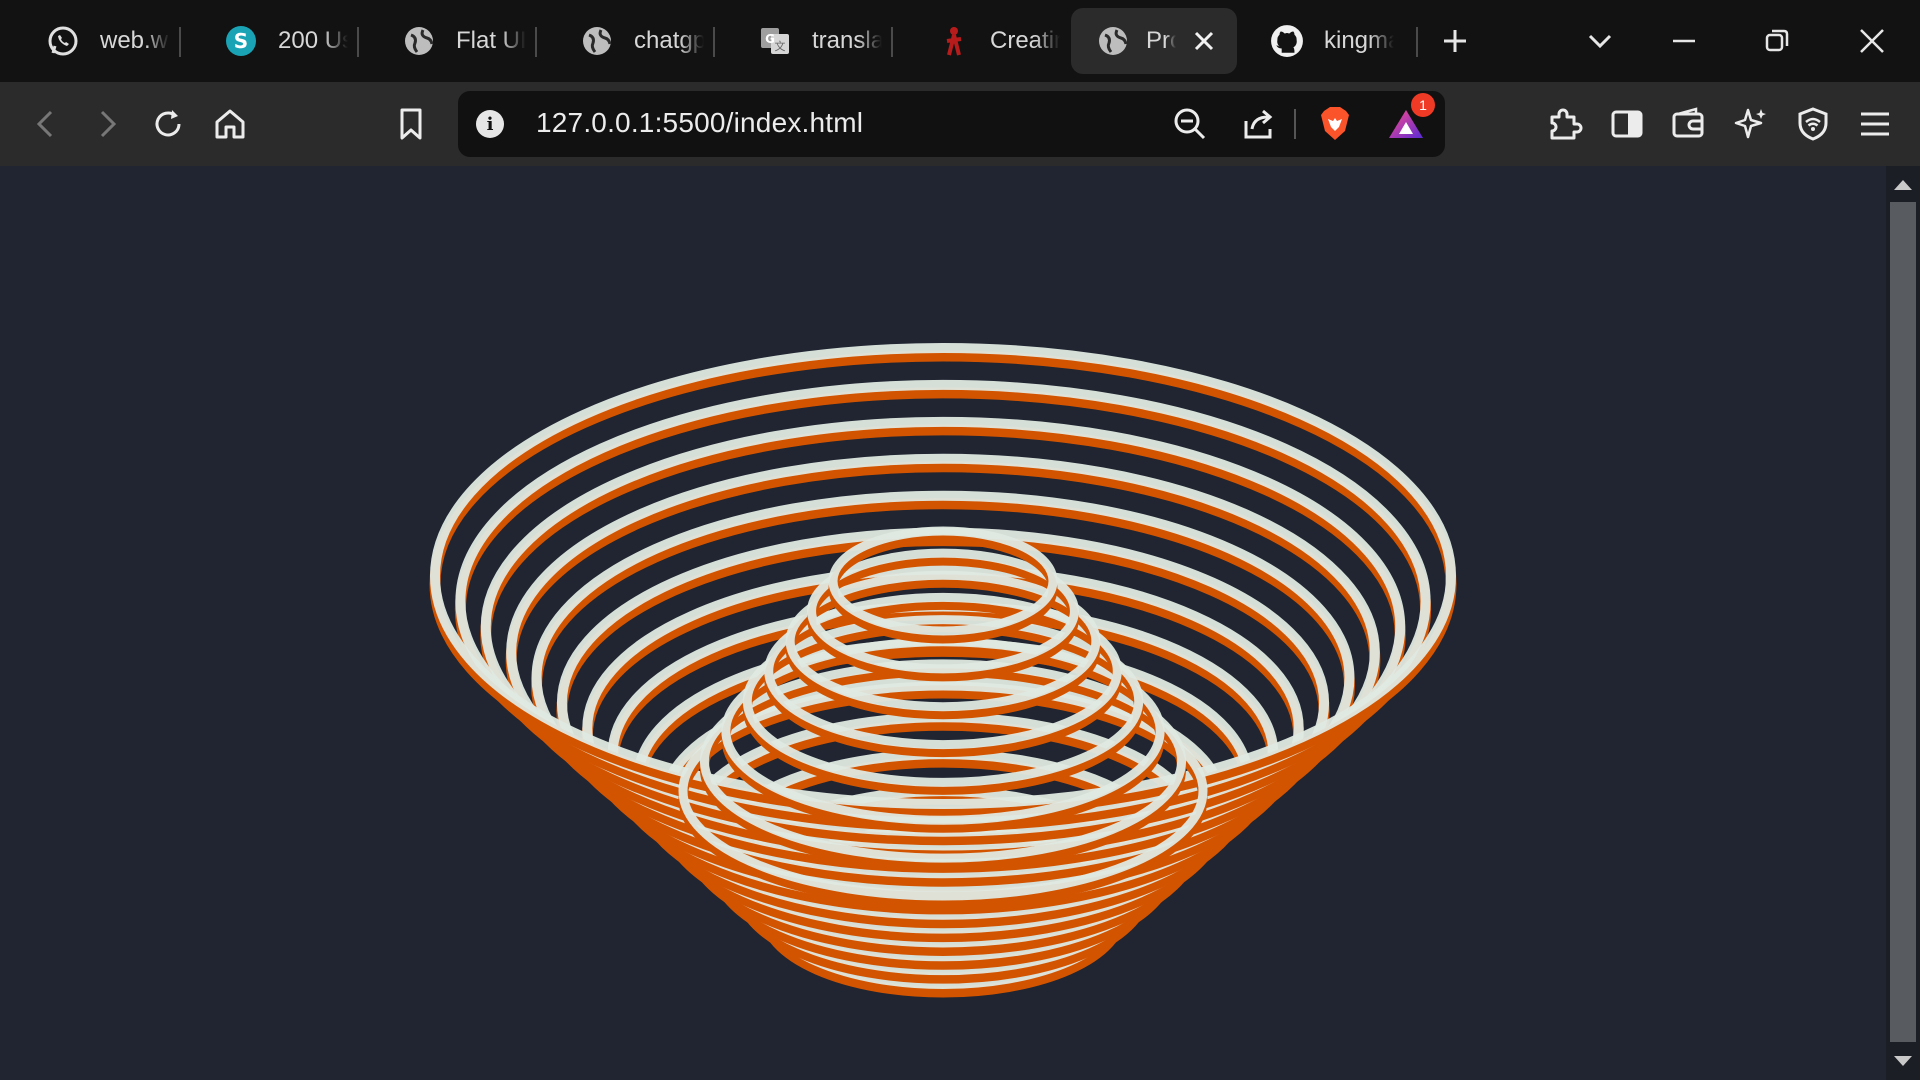  I want to click on tab-active: Pro, so click(1154, 41).